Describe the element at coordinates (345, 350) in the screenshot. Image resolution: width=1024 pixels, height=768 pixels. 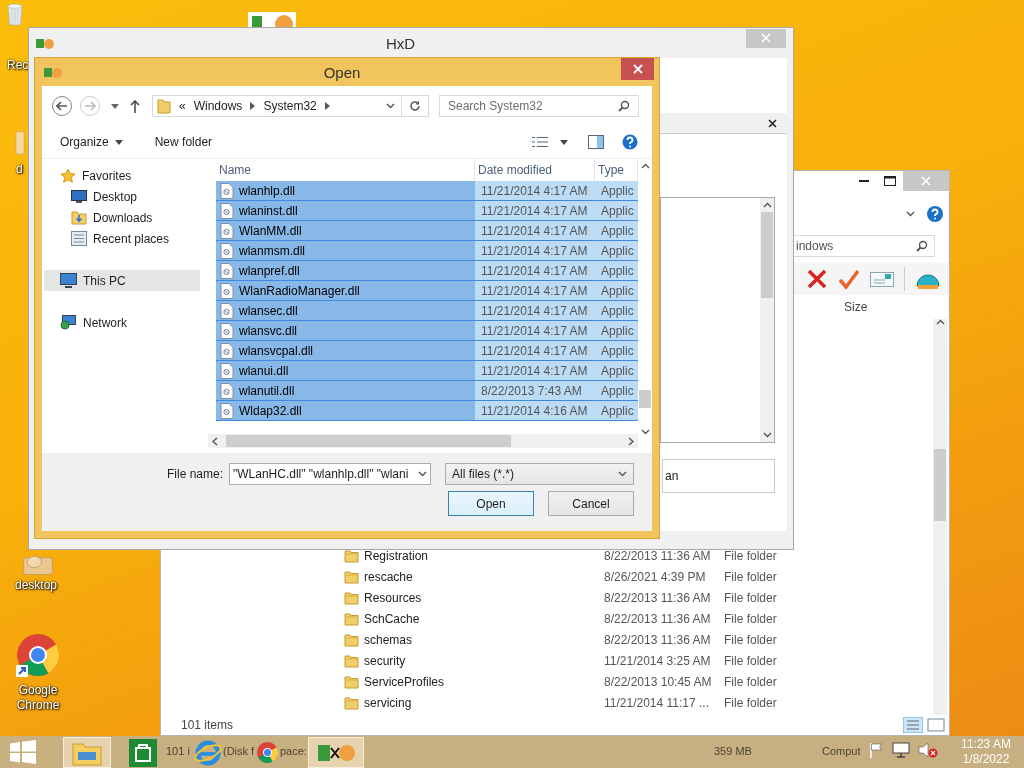
I see `file-name: wlansvcpal.dll` at that location.